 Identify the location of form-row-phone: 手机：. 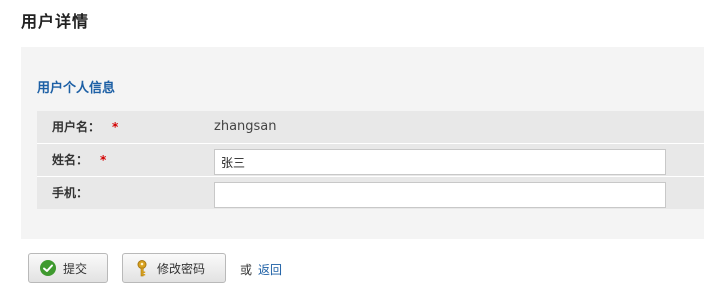
(370, 193).